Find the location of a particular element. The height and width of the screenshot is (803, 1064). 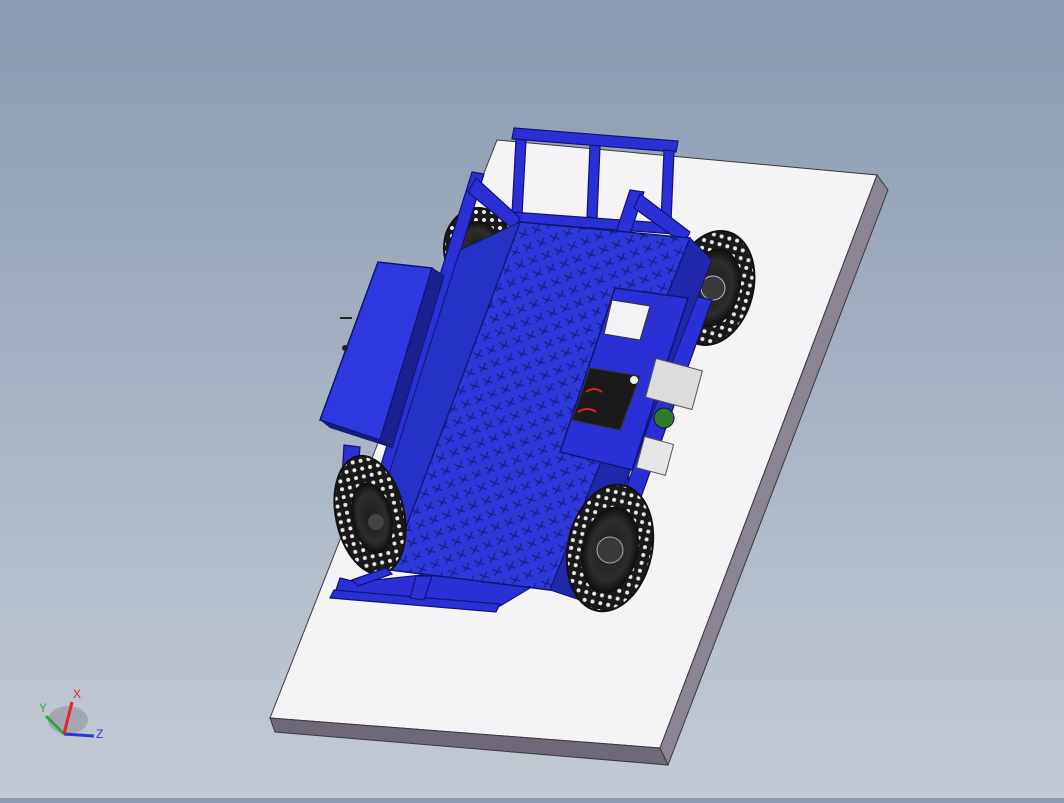

y-axis-label: Y is located at coordinates (43, 708).